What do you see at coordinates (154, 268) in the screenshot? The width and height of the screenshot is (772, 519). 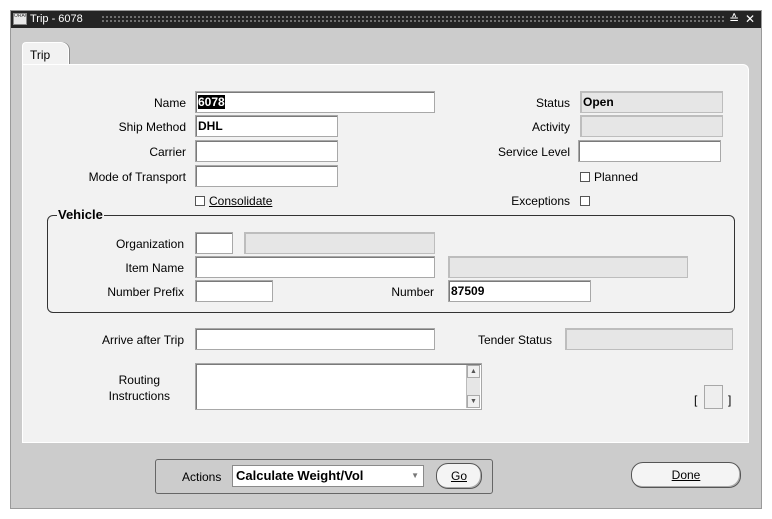 I see `item-name-label: Item Name` at bounding box center [154, 268].